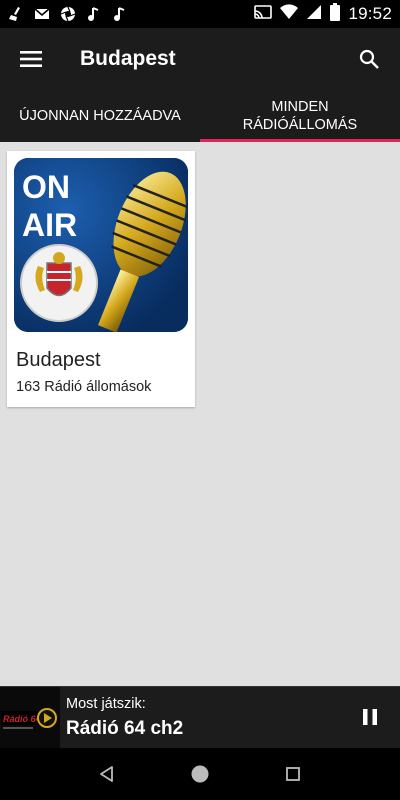  I want to click on search-button, so click(369, 59).